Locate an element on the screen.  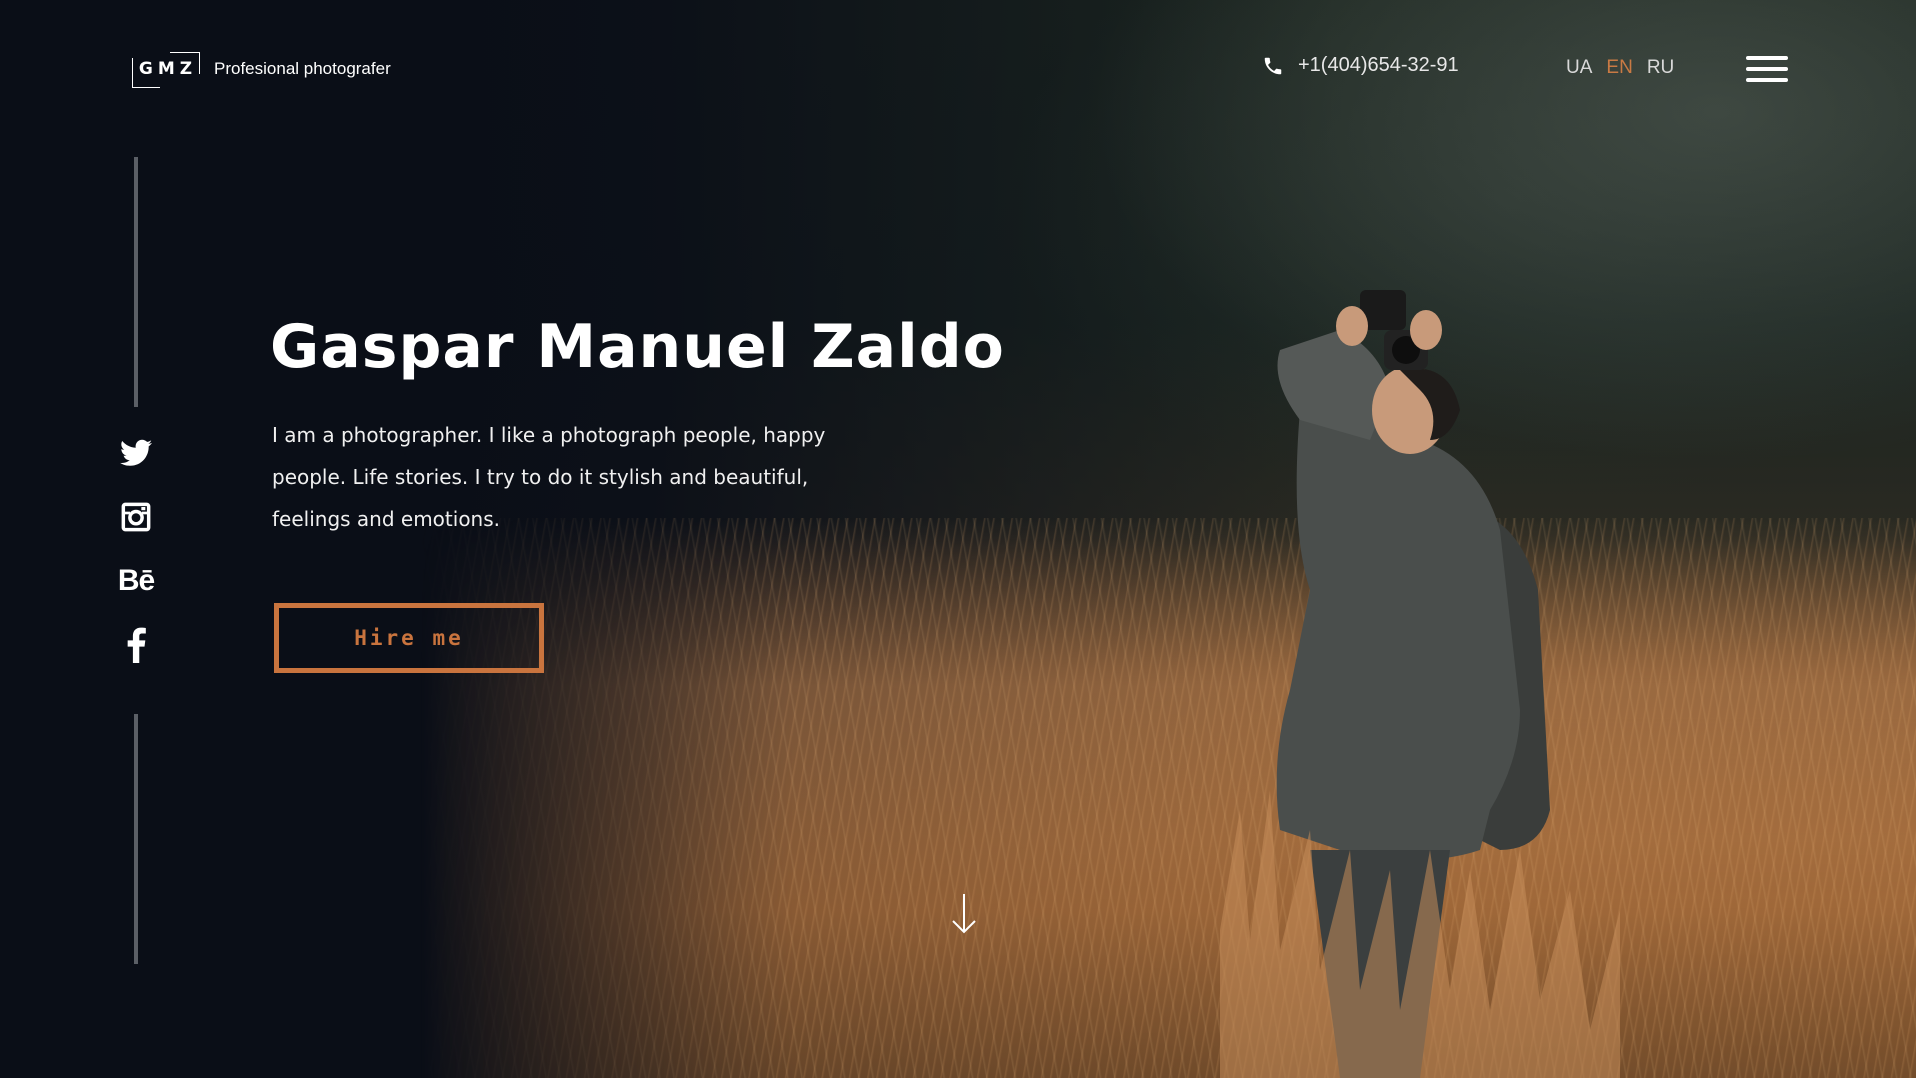
instagram-icon is located at coordinates (136, 517).